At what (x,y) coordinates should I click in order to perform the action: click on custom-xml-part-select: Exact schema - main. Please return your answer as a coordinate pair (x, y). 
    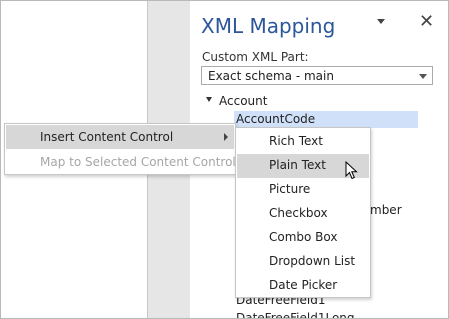
    Looking at the image, I should click on (317, 75).